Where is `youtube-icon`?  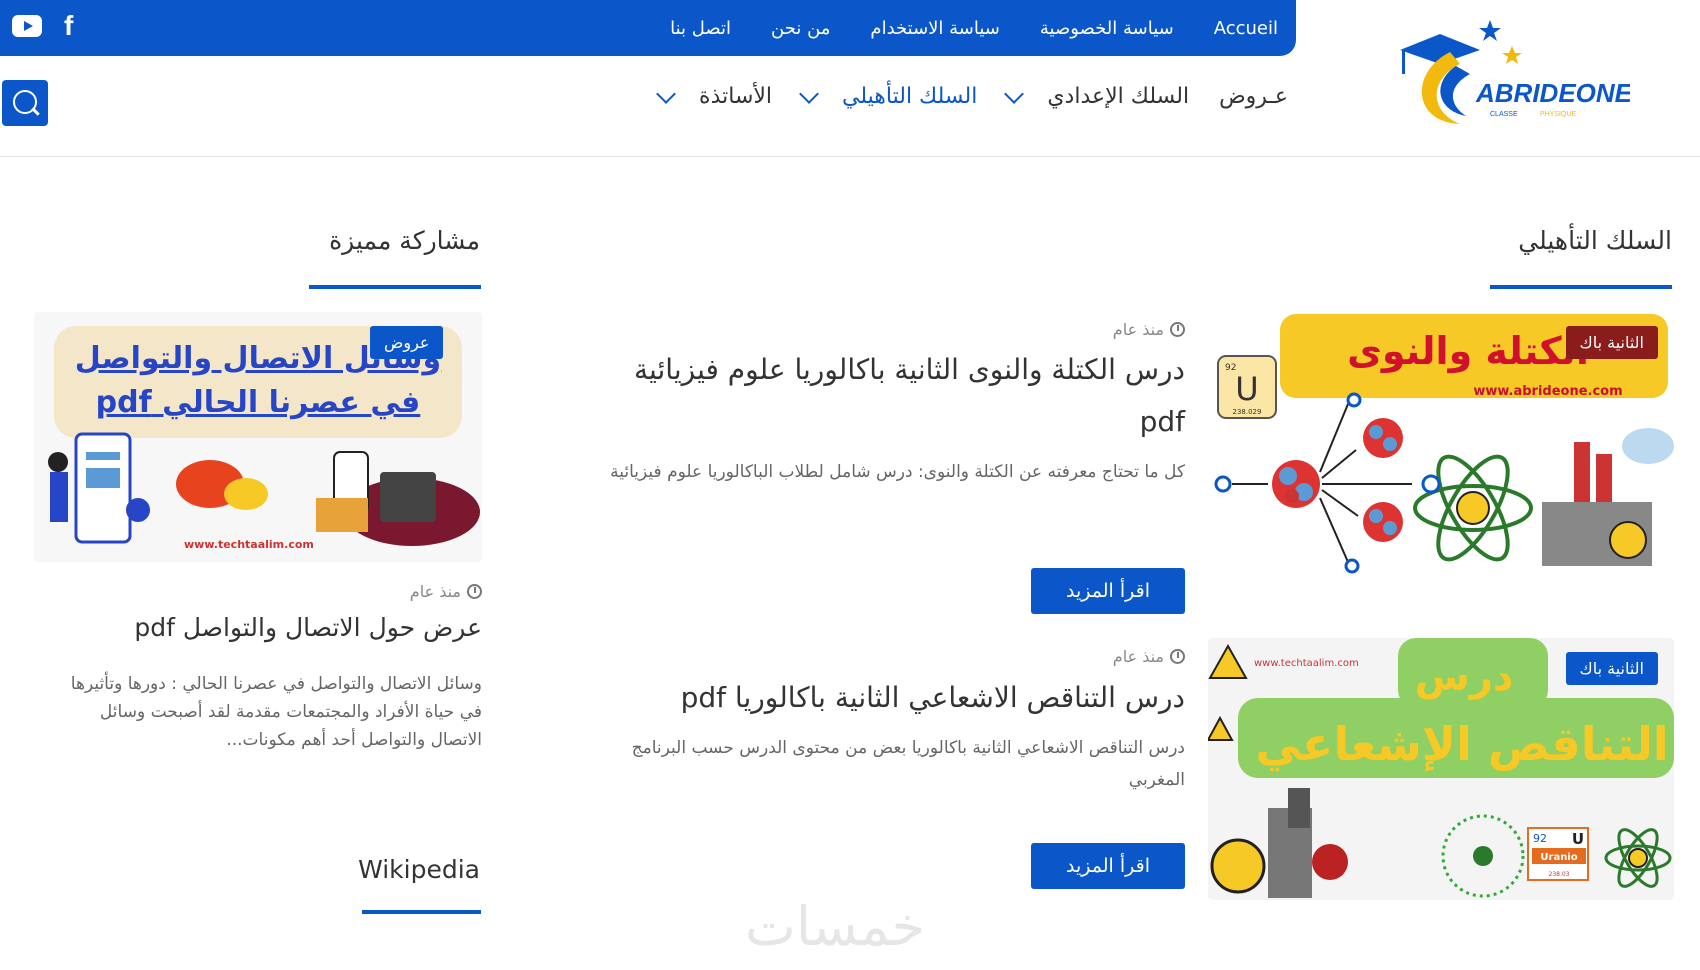
youtube-icon is located at coordinates (27, 26).